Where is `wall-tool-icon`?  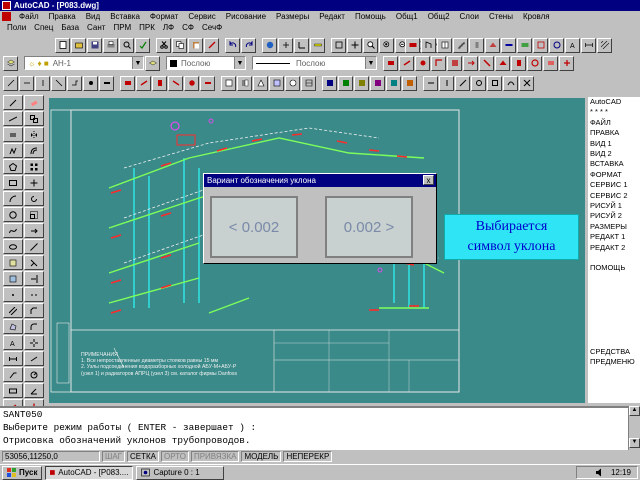 wall-tool-icon is located at coordinates (412, 45).